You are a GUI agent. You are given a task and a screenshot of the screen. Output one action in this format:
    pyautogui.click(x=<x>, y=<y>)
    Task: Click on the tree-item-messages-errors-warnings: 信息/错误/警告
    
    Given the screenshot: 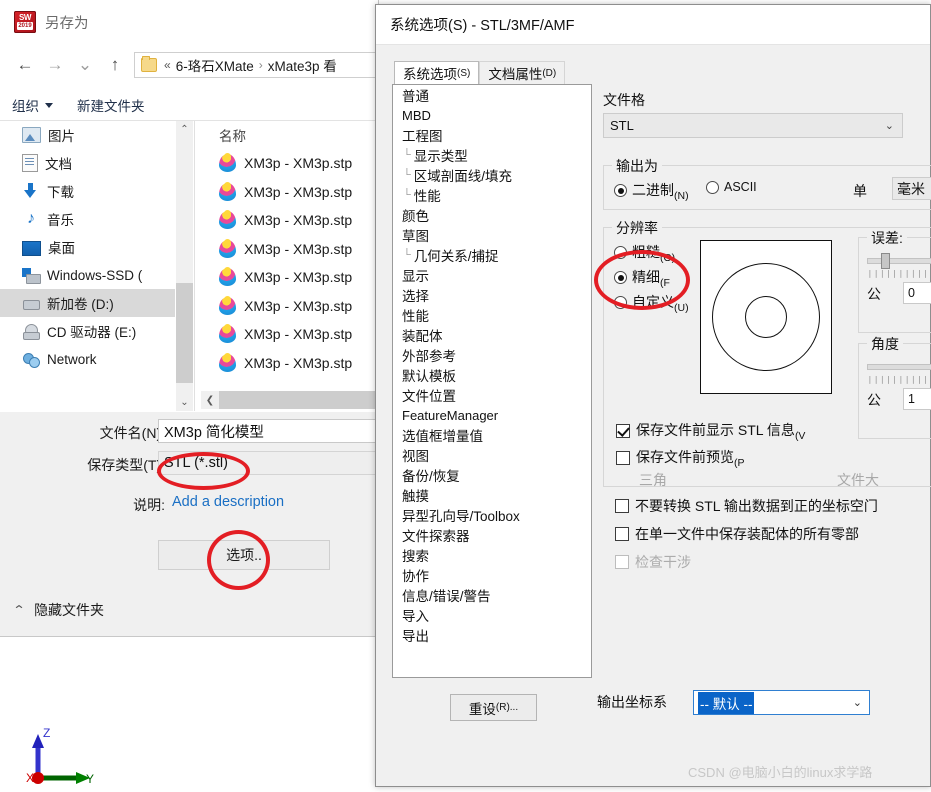 What is the action you would take?
    pyautogui.click(x=492, y=595)
    